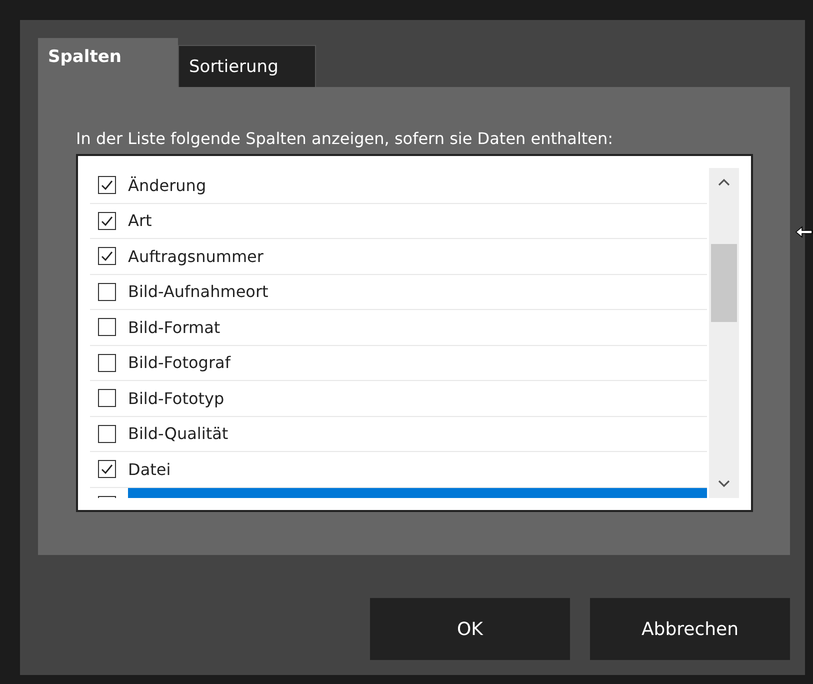  Describe the element at coordinates (247, 66) in the screenshot. I see `tab: Sortierung` at that location.